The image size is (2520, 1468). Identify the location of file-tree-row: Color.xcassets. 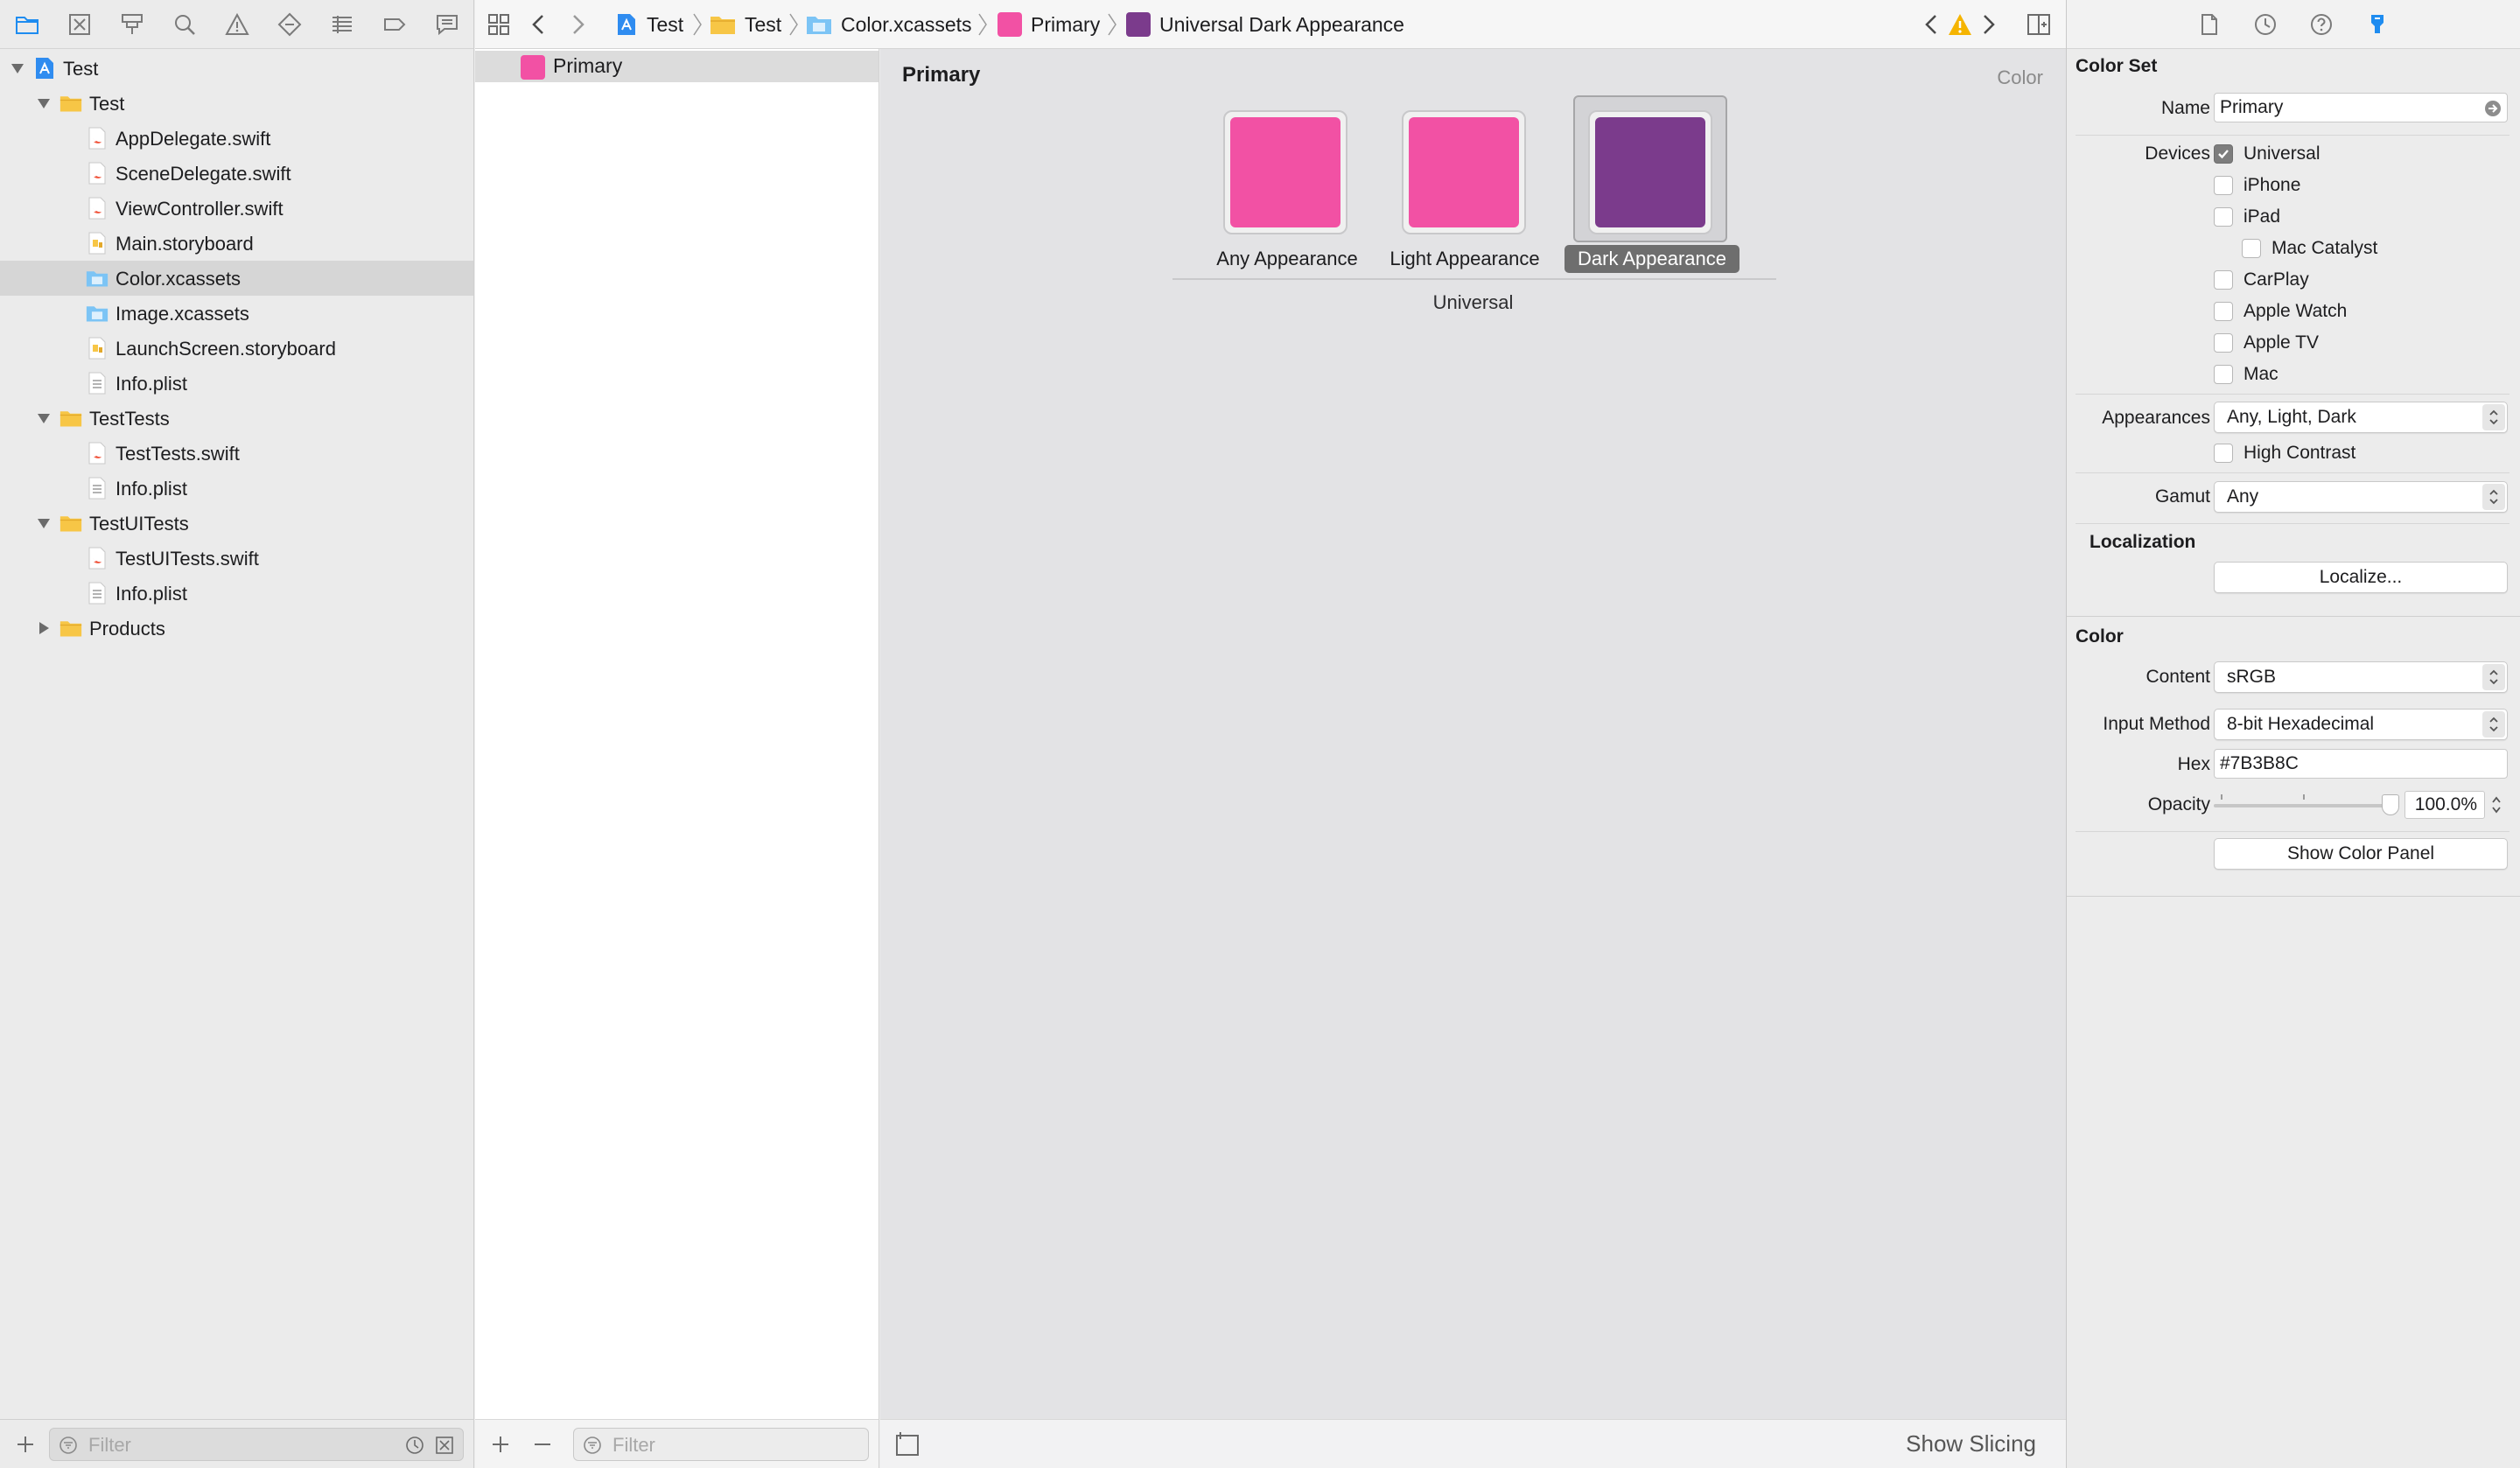
(236, 278).